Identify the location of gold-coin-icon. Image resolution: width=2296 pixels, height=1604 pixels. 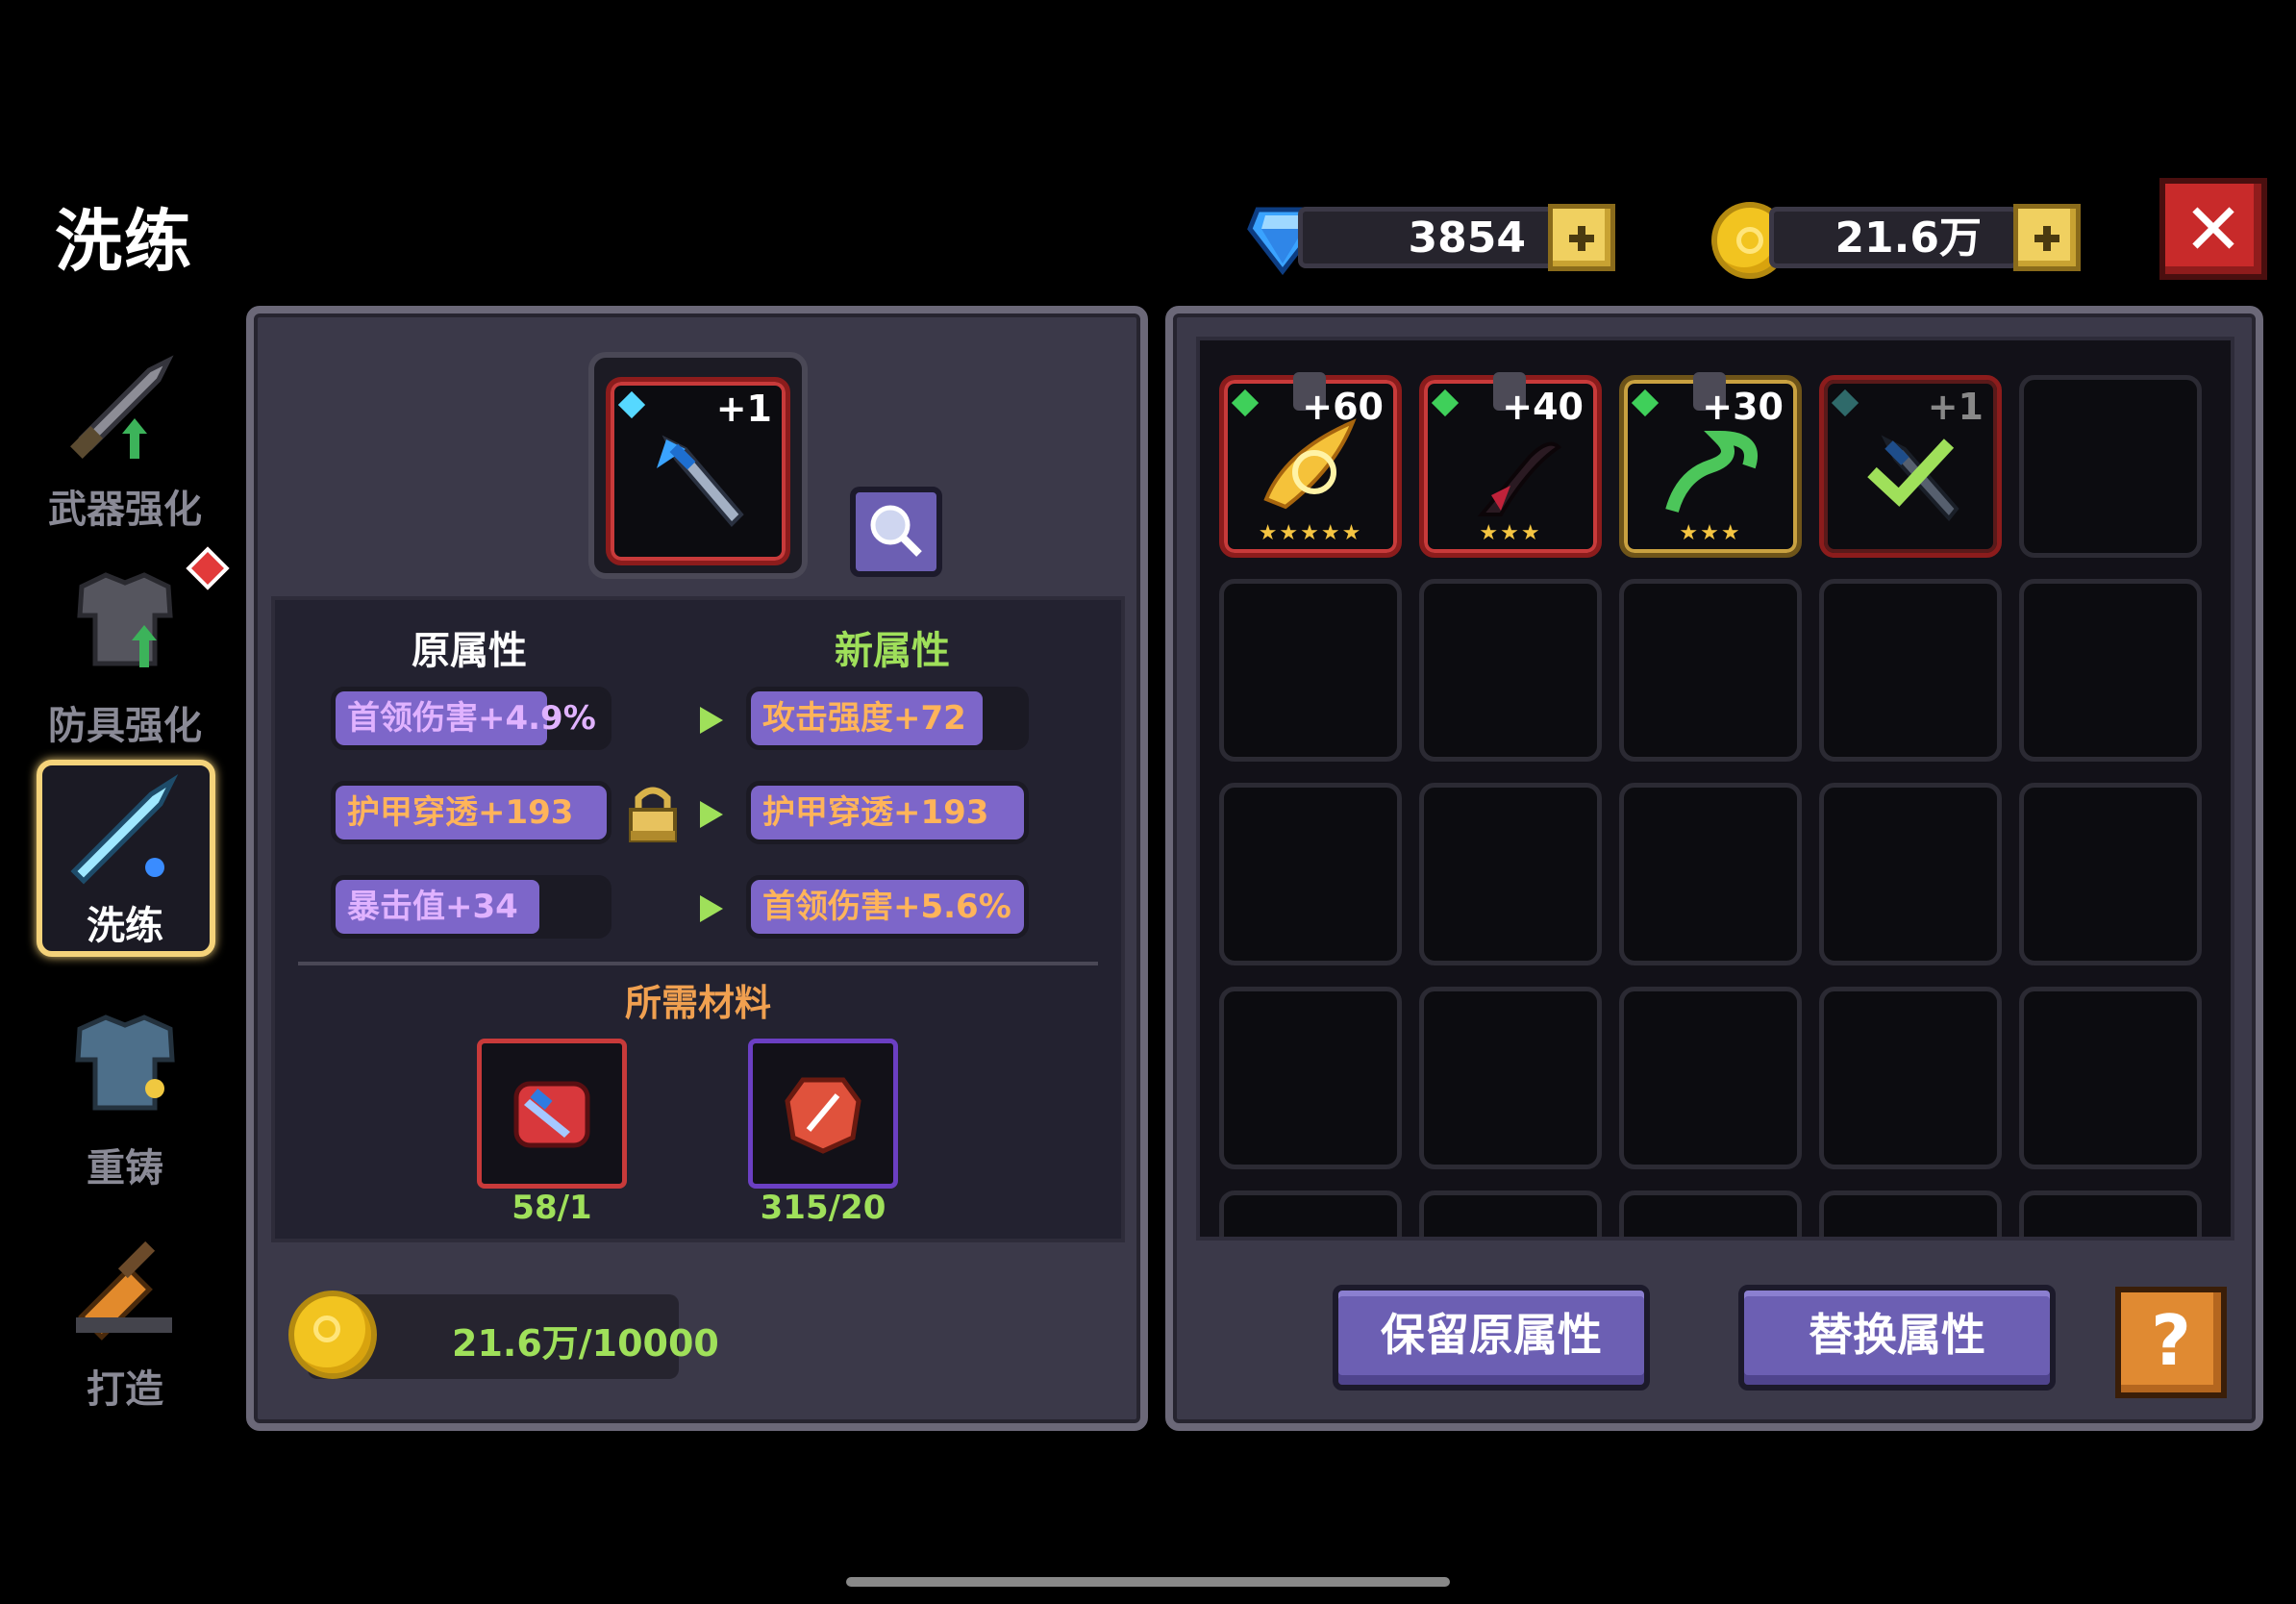
(332, 1335).